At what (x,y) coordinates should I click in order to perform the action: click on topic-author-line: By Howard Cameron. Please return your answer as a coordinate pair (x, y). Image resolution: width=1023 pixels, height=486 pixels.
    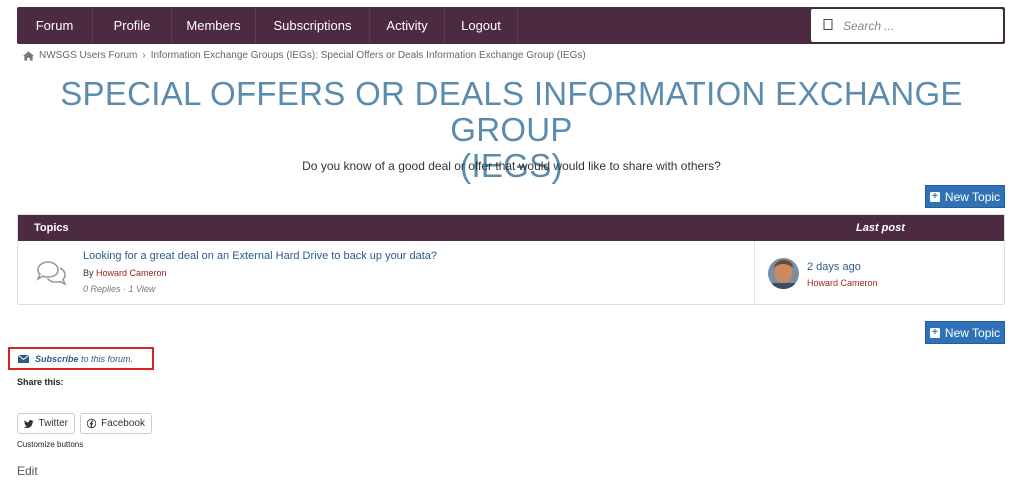
    Looking at the image, I should click on (125, 273).